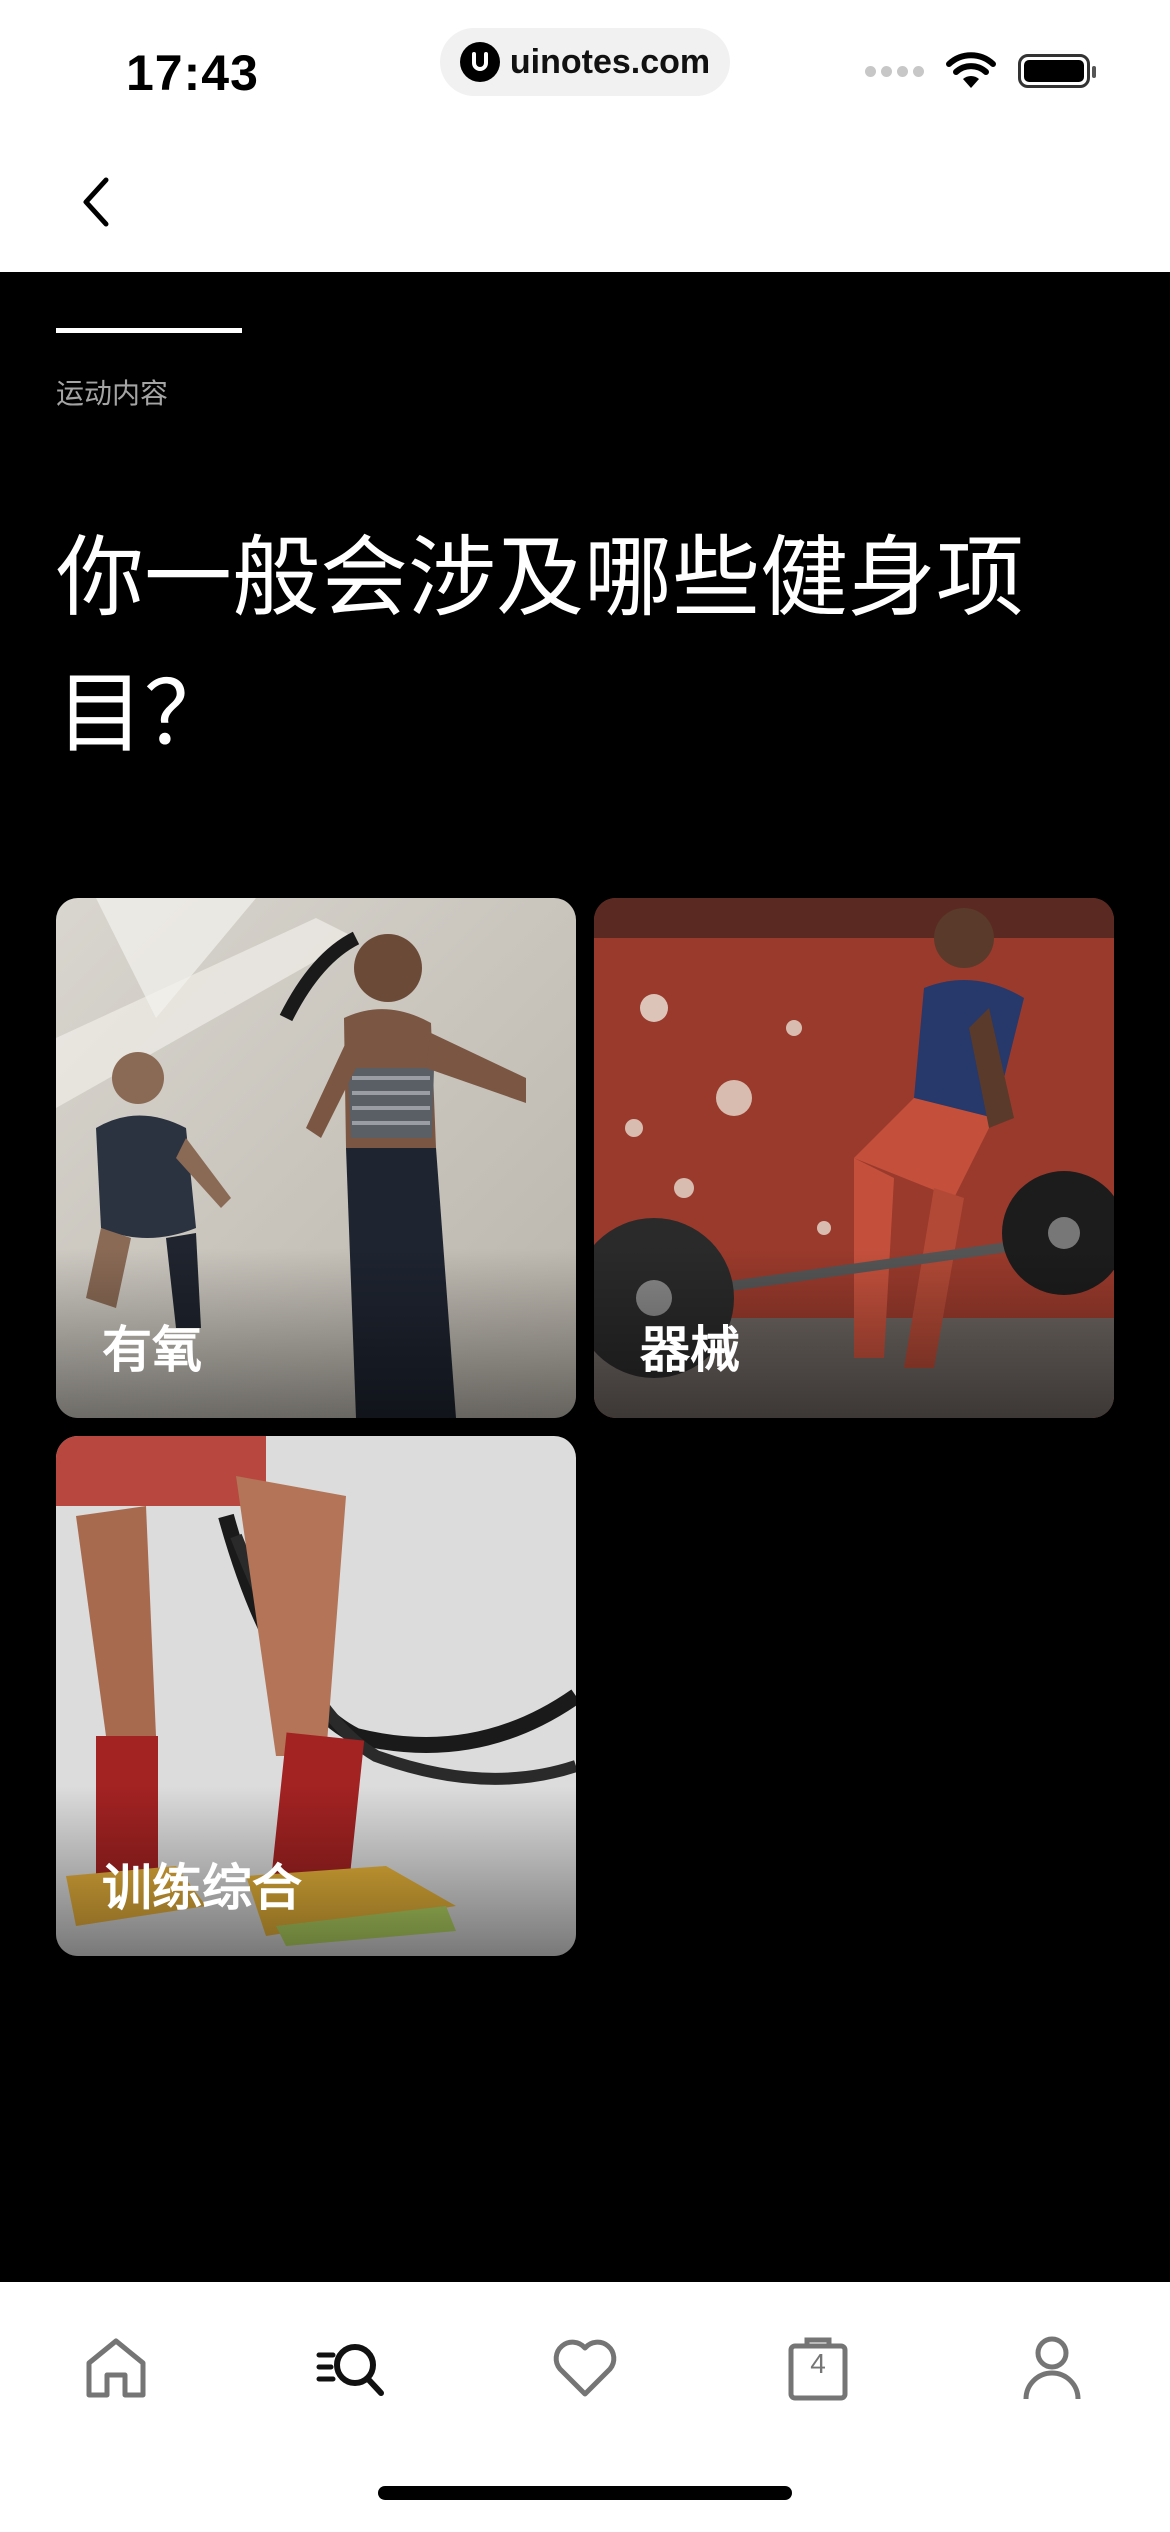  I want to click on tab-profile, so click(1052, 2368).